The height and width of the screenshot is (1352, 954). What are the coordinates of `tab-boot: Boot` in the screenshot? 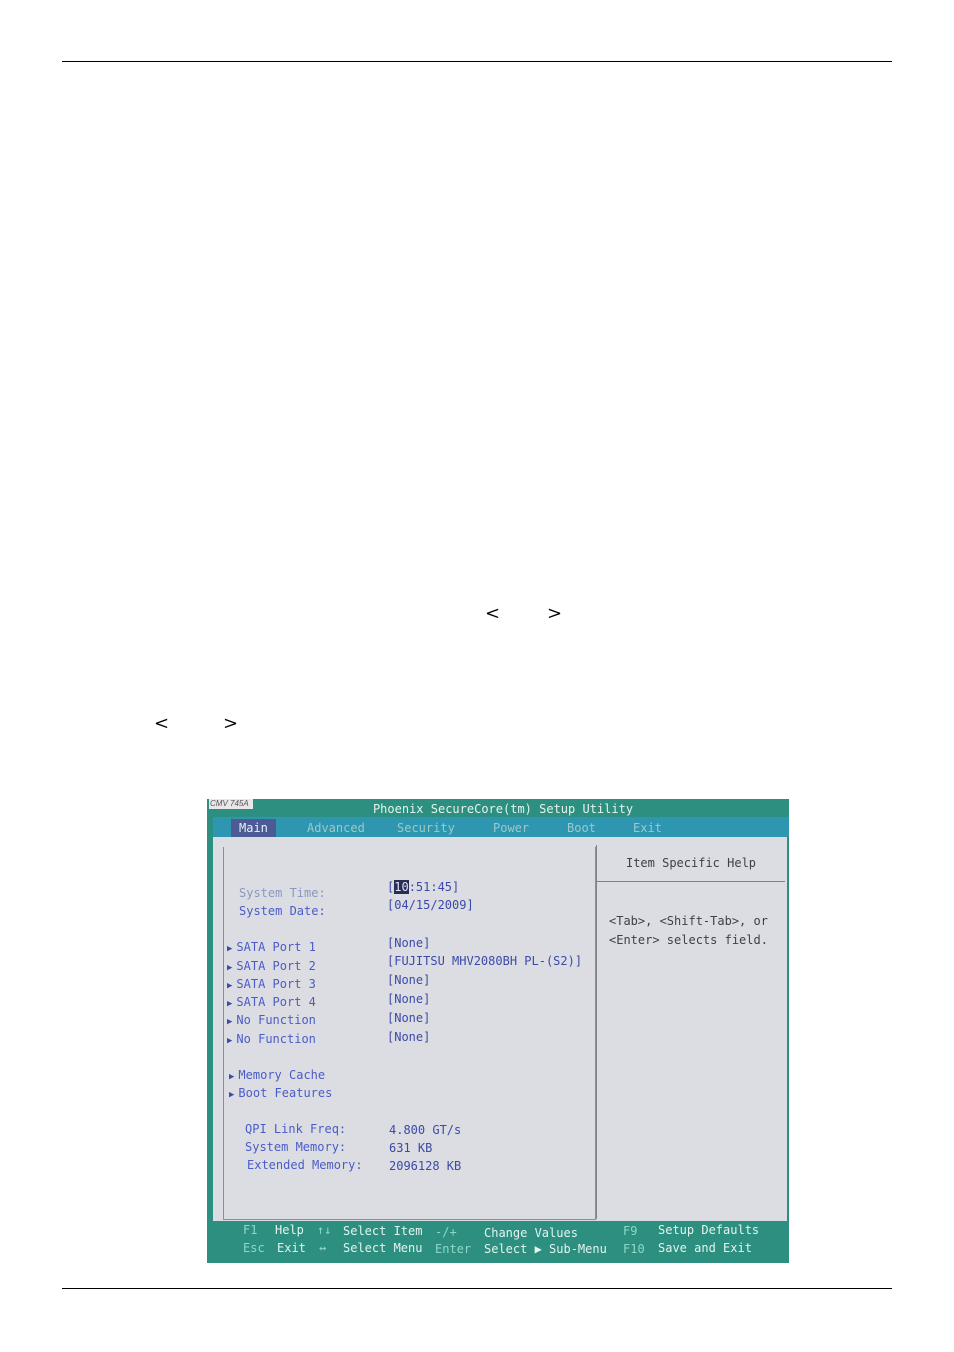 It's located at (581, 828).